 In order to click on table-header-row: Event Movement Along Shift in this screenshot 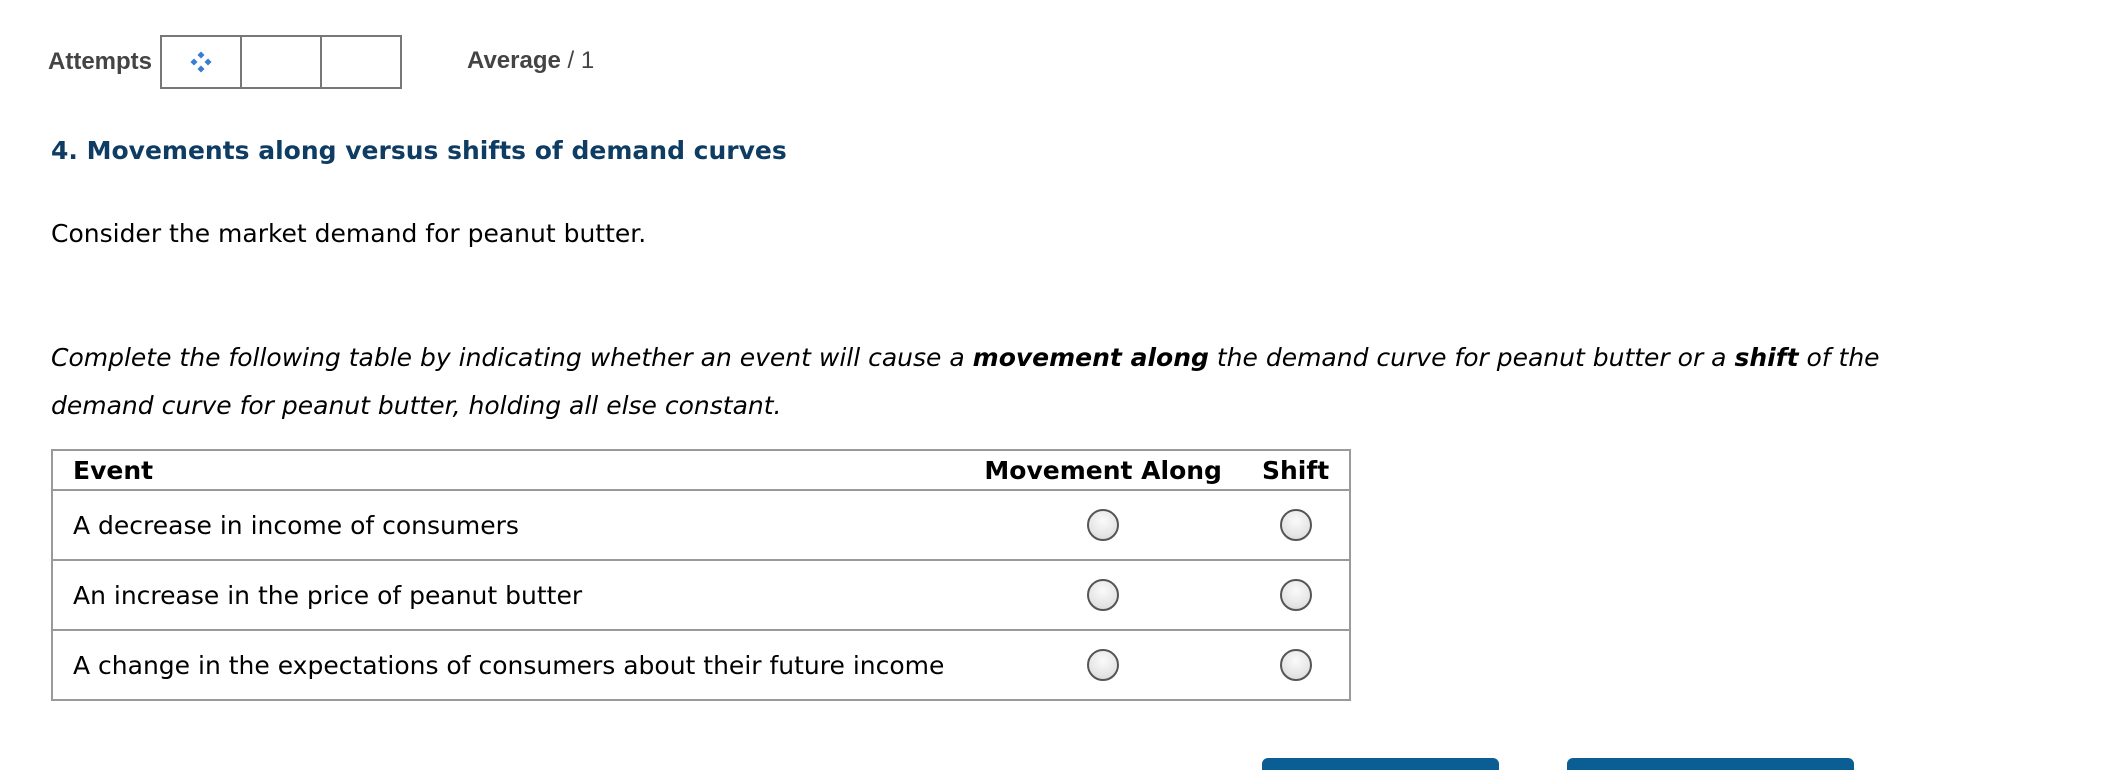, I will do `click(701, 470)`.